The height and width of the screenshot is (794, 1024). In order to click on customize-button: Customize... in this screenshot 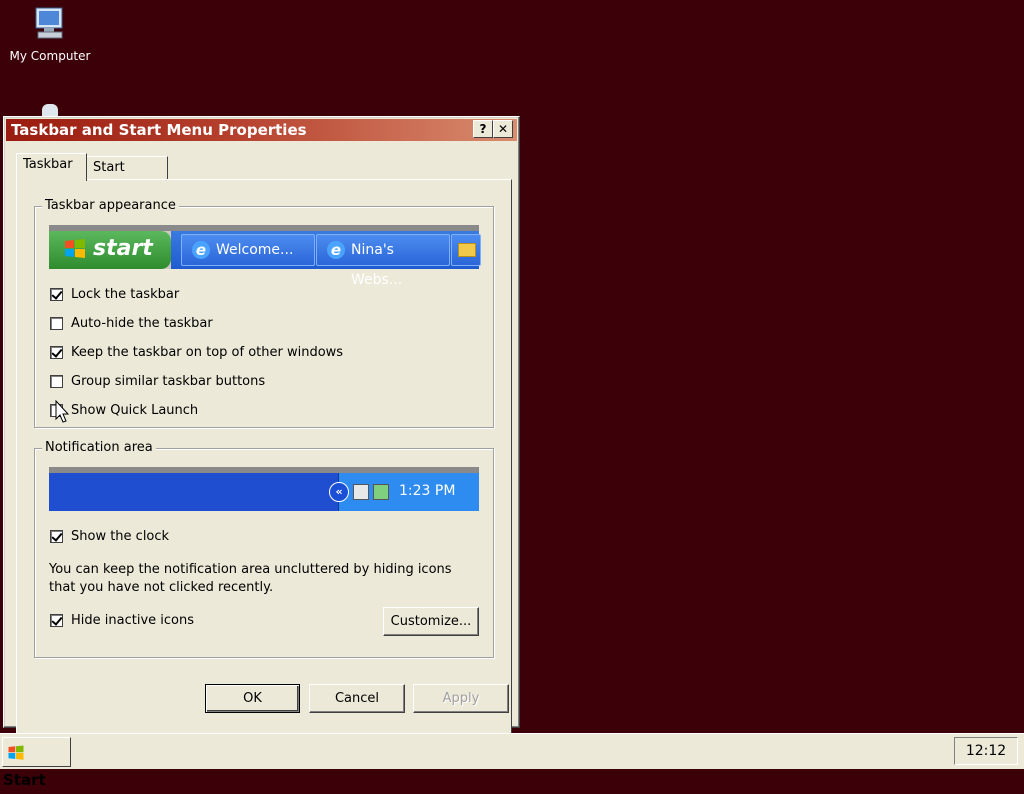, I will do `click(431, 621)`.